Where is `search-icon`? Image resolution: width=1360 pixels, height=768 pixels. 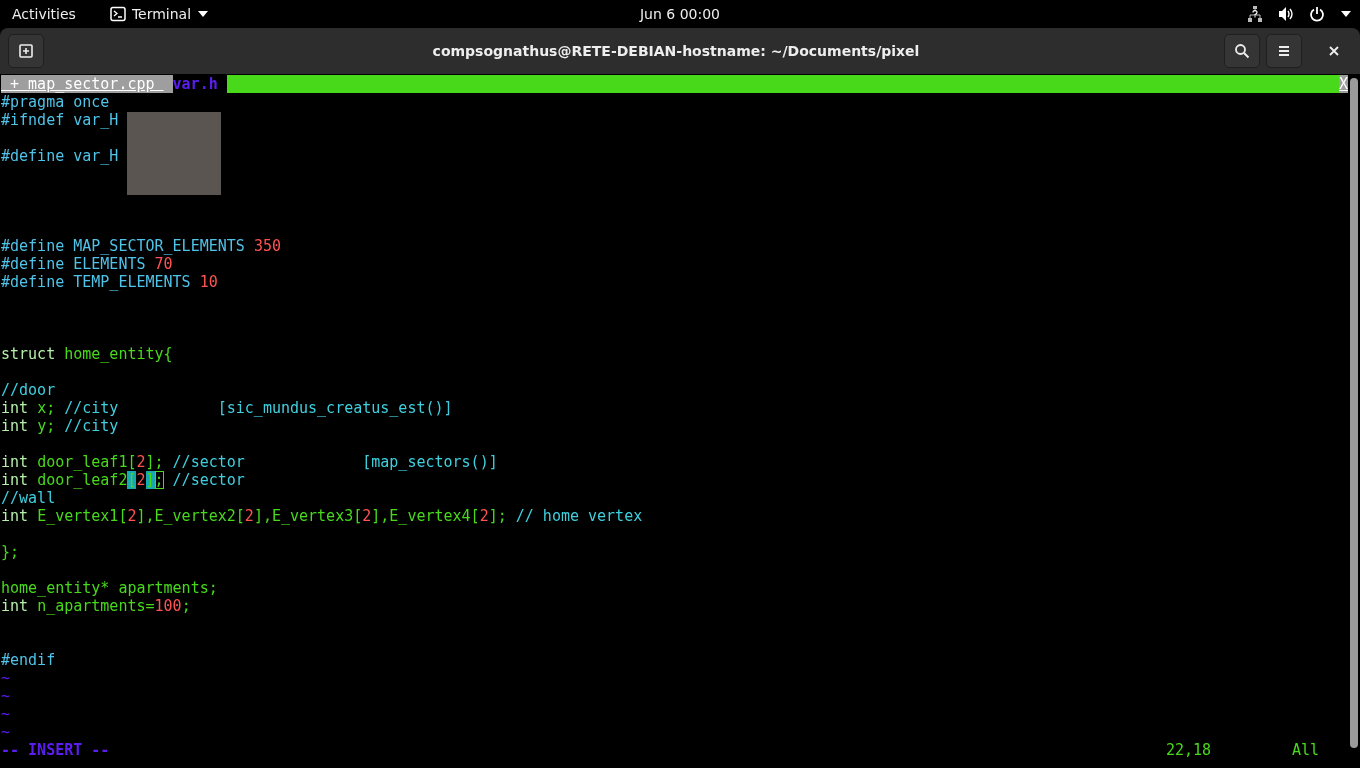 search-icon is located at coordinates (1242, 51).